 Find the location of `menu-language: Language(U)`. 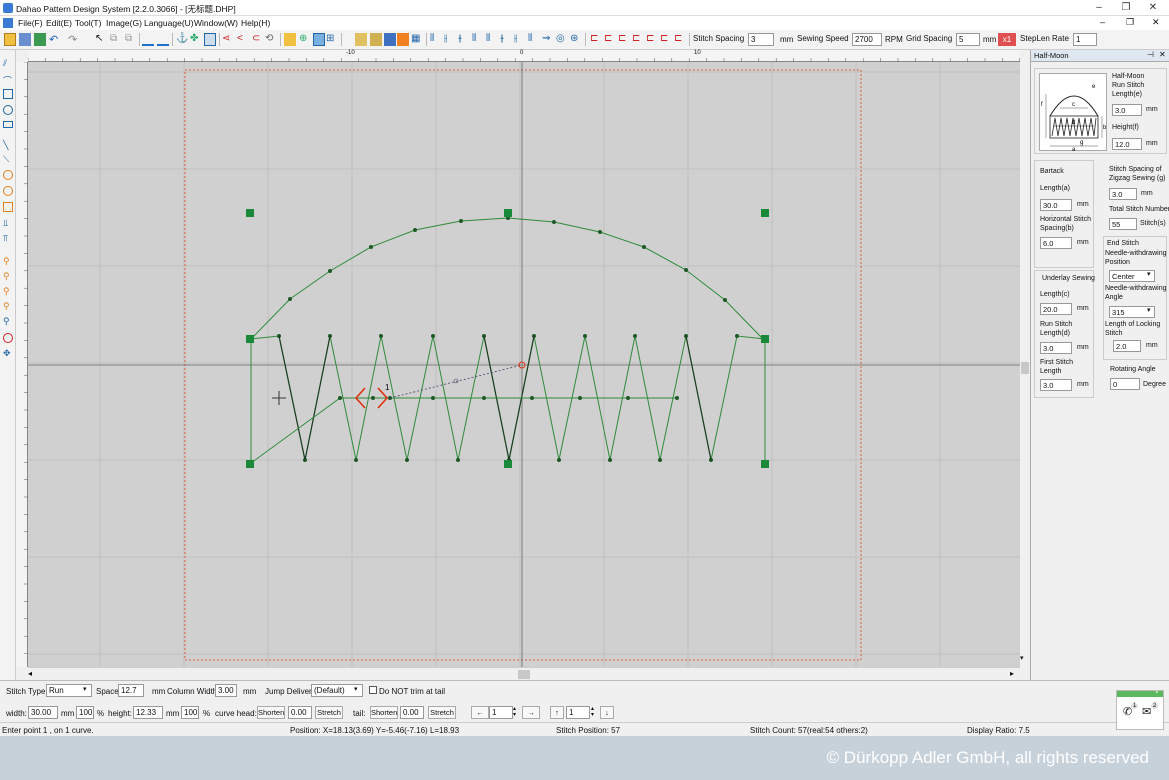

menu-language: Language(U) is located at coordinates (169, 23).